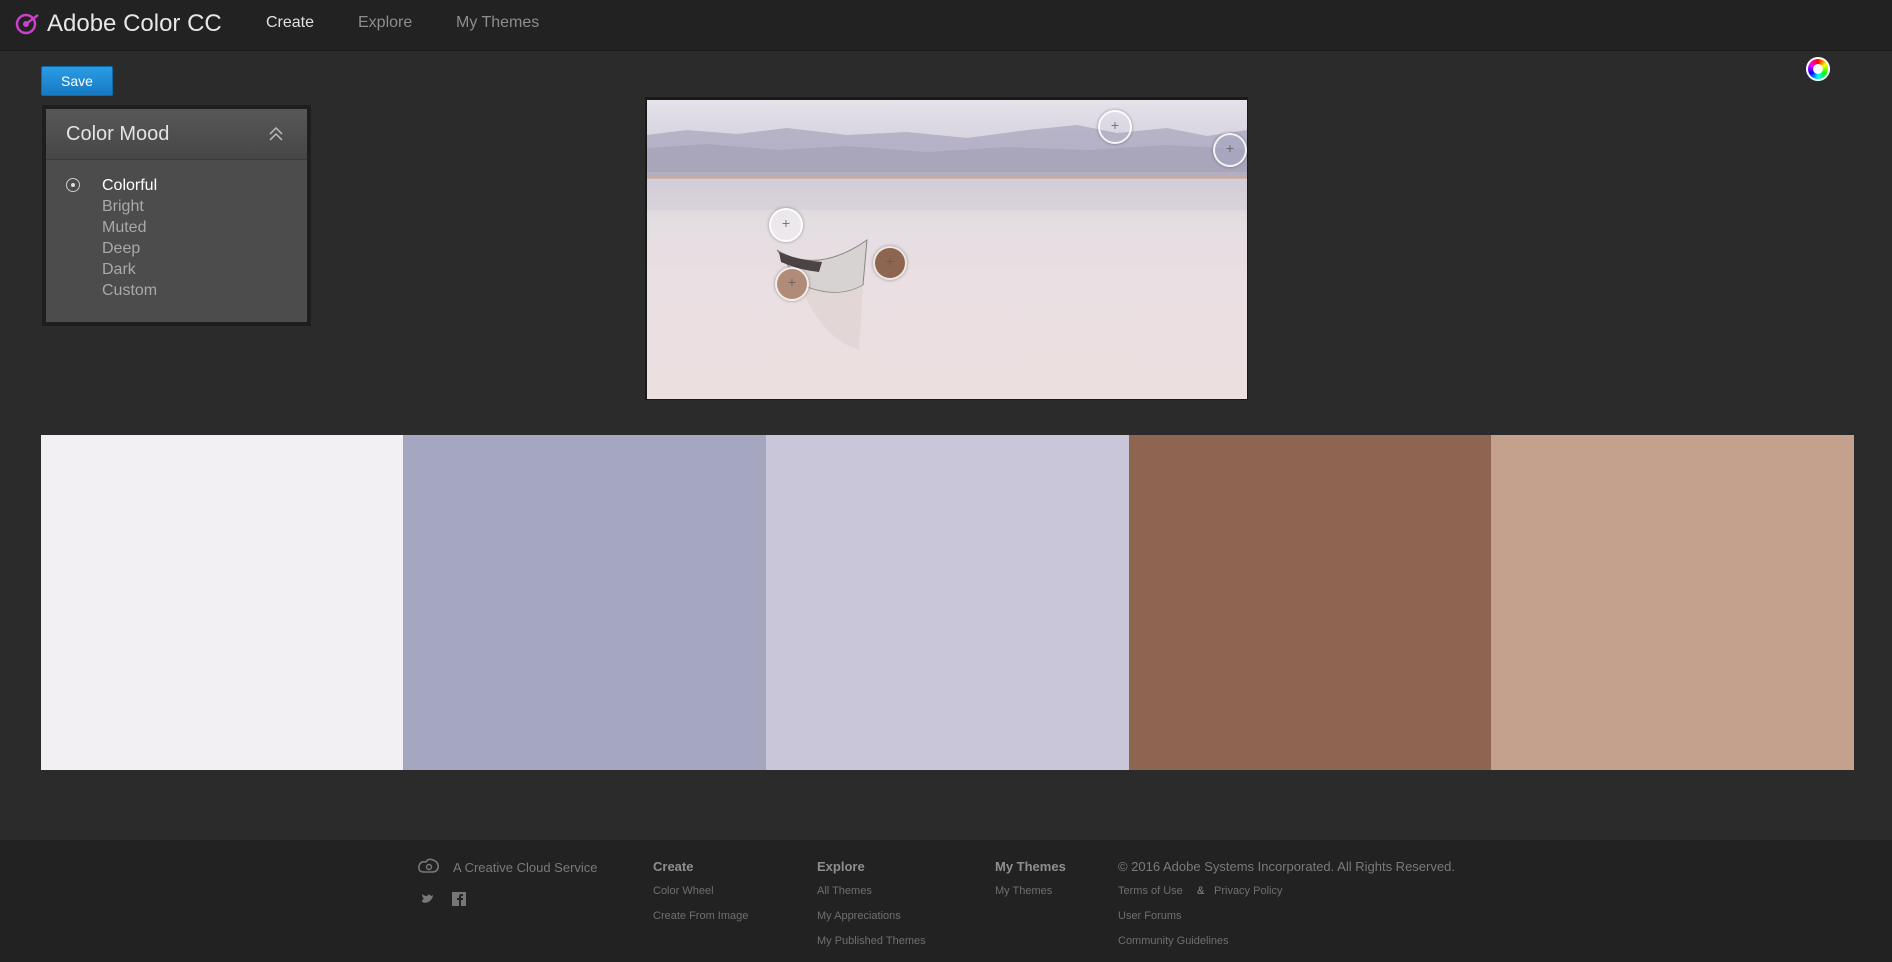 The width and height of the screenshot is (1892, 962). I want to click on footer-link-color-wheel: Color Wheel, so click(683, 891).